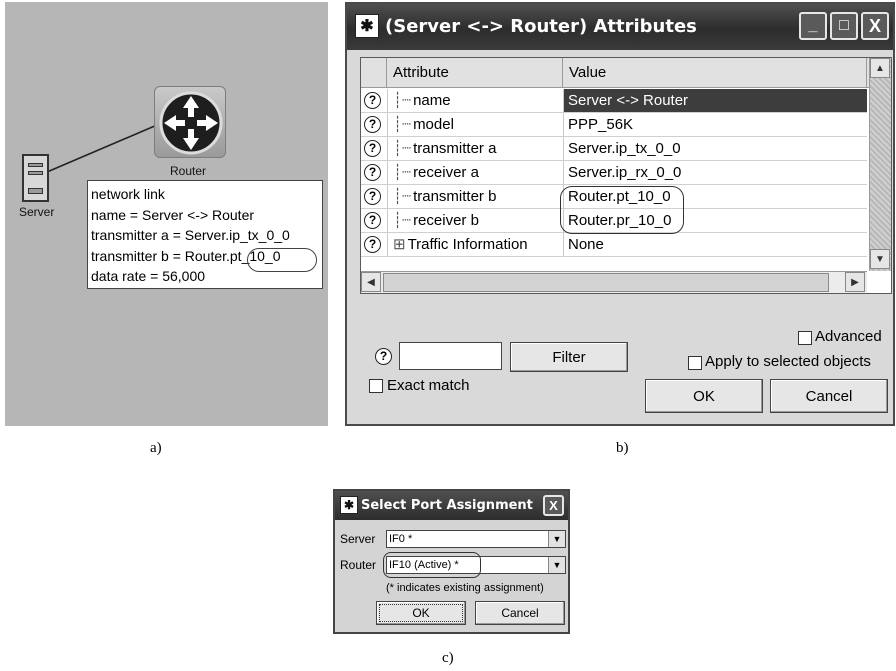 The image size is (896, 671). I want to click on table-row: ? ┊┈ model PPP_56K, so click(614, 125).